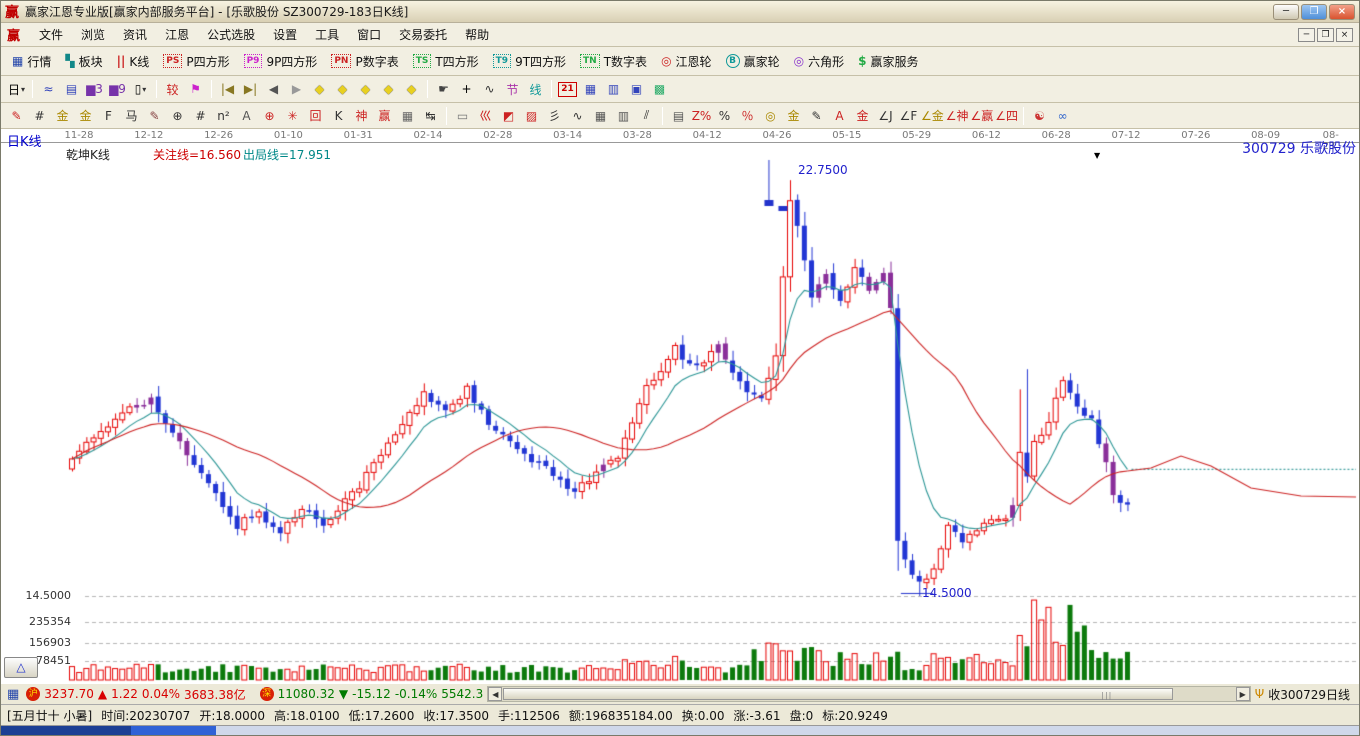 The image size is (1360, 736). Describe the element at coordinates (196, 61) in the screenshot. I see `p-square-button: PS P四方形` at that location.